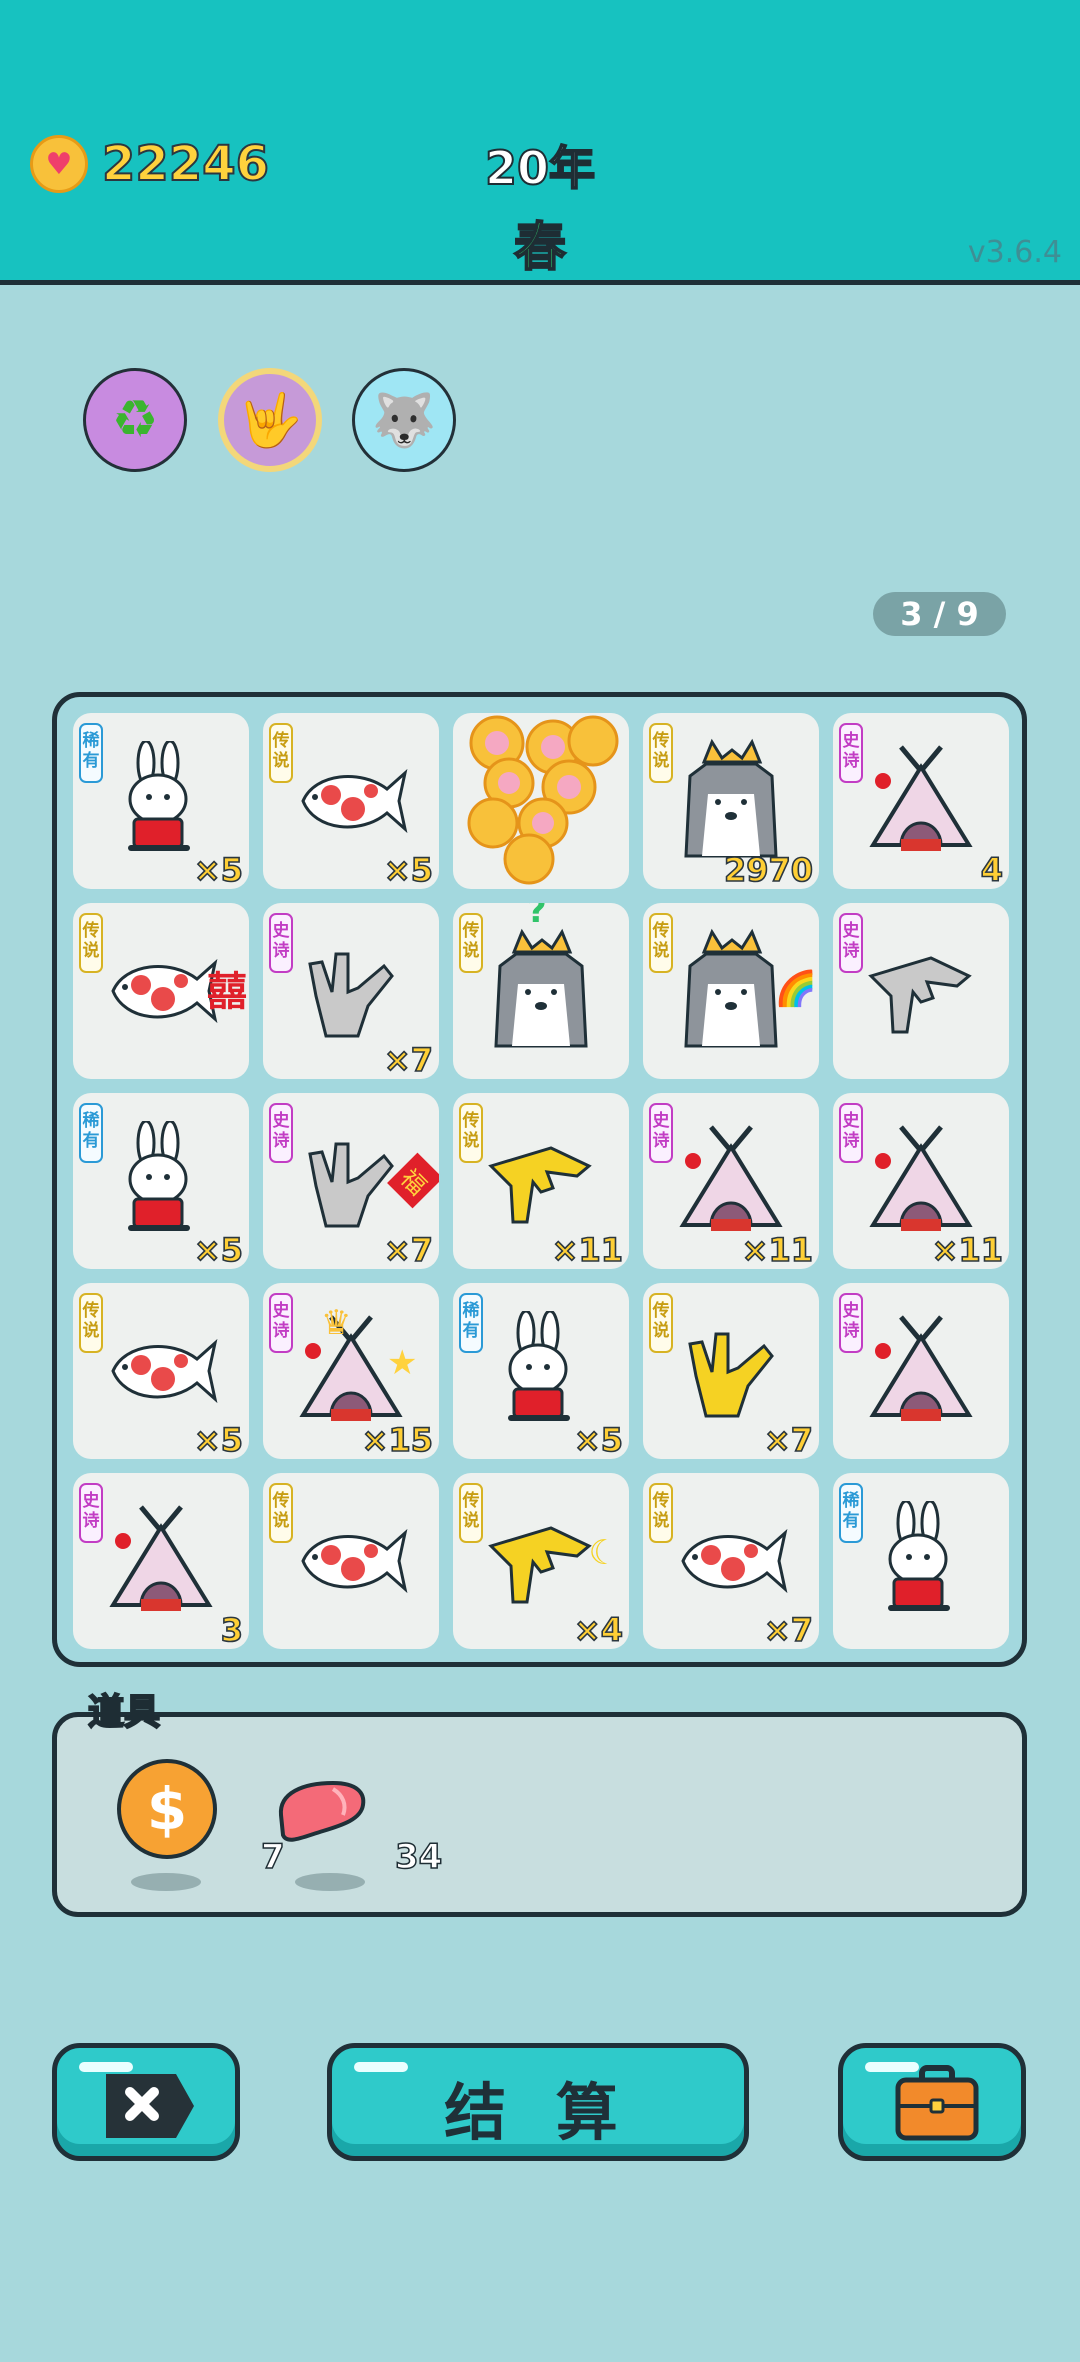 The image size is (1080, 2362). I want to click on symbol-count: ×4, so click(598, 1629).